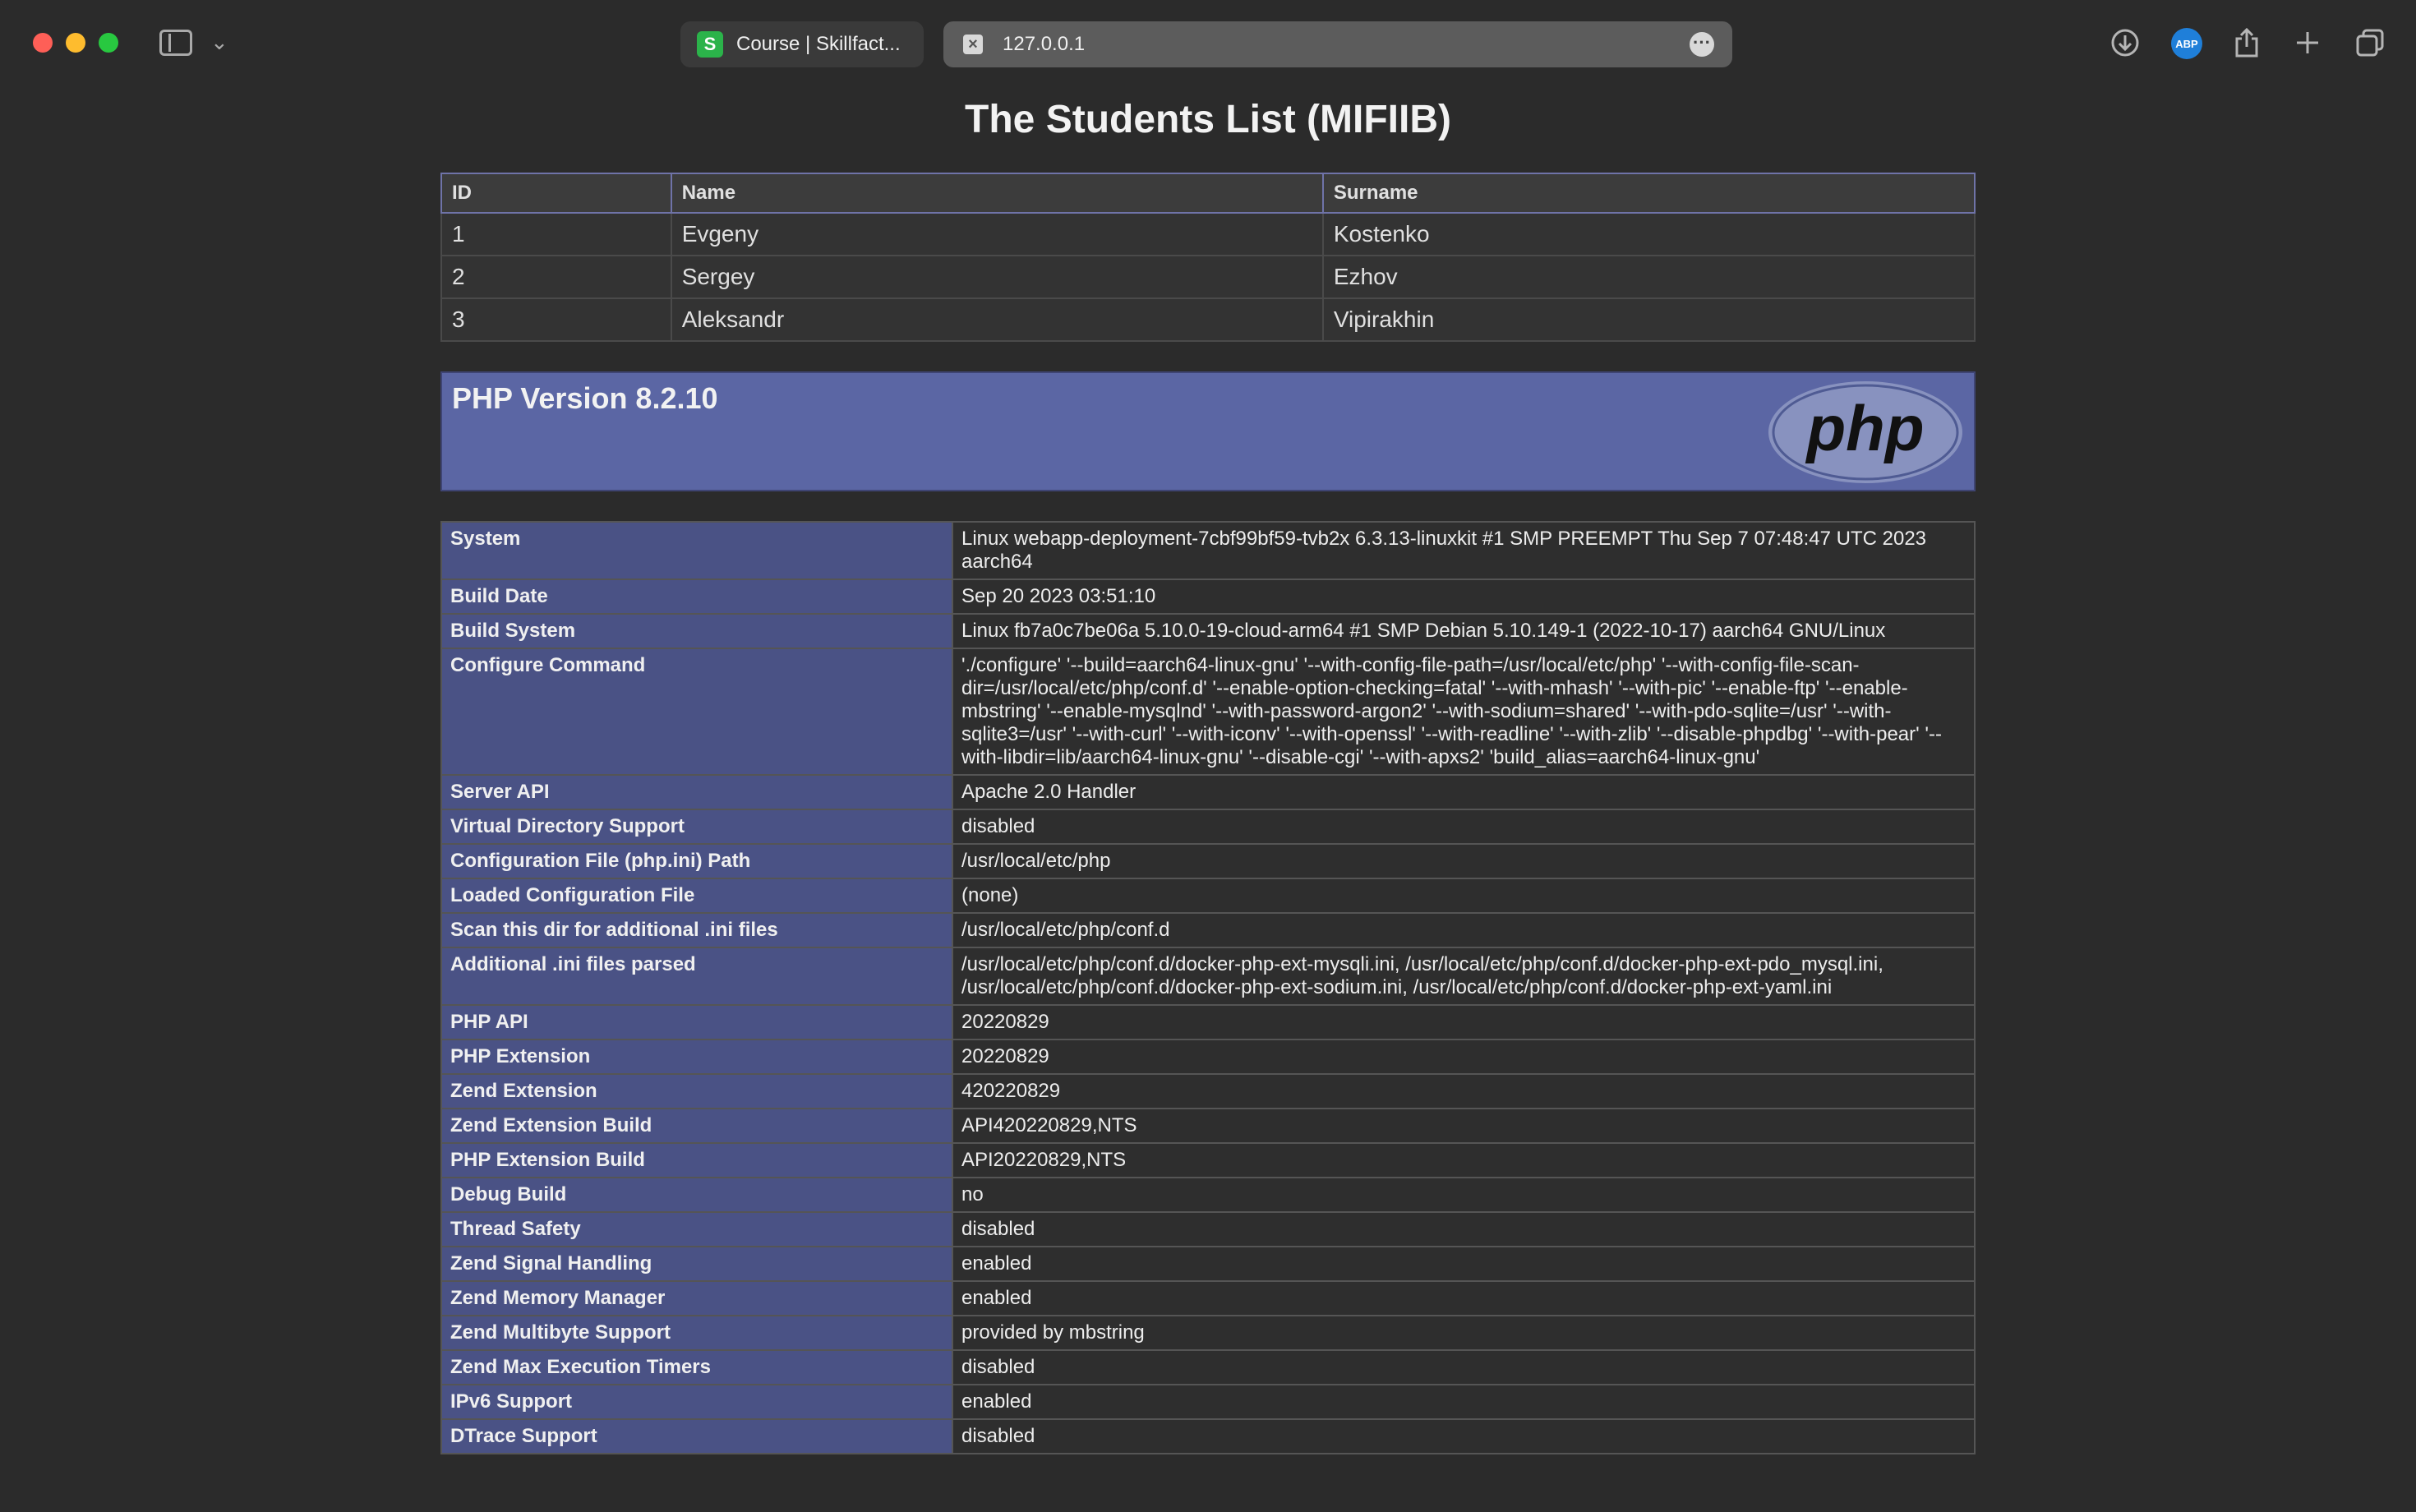 The height and width of the screenshot is (1512, 2416). Describe the element at coordinates (1464, 1160) in the screenshot. I see `info-value: API20220829,NTS` at that location.